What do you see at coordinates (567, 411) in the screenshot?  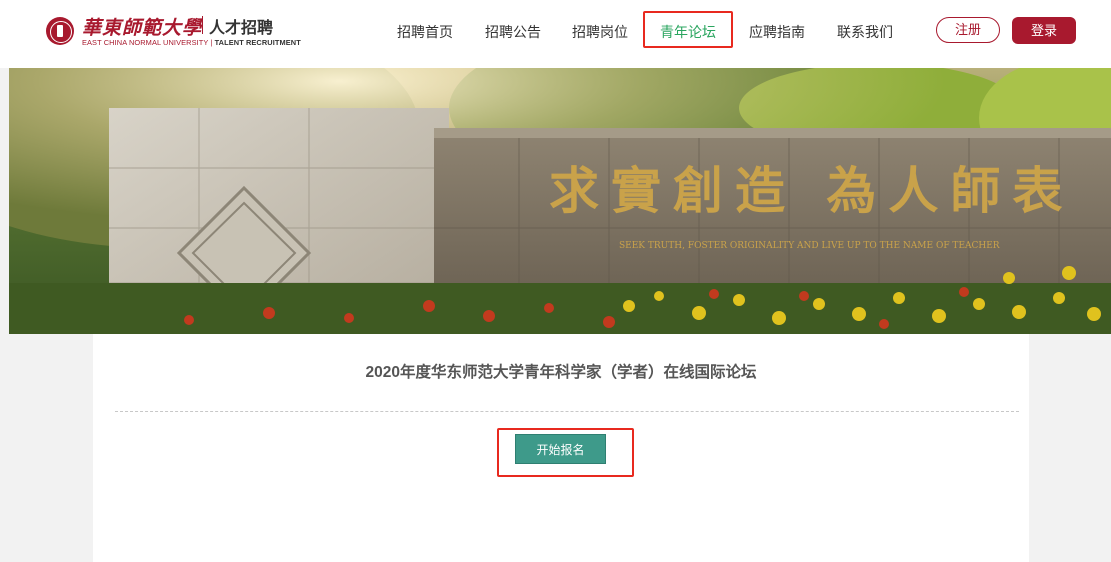 I see `dashed-divider` at bounding box center [567, 411].